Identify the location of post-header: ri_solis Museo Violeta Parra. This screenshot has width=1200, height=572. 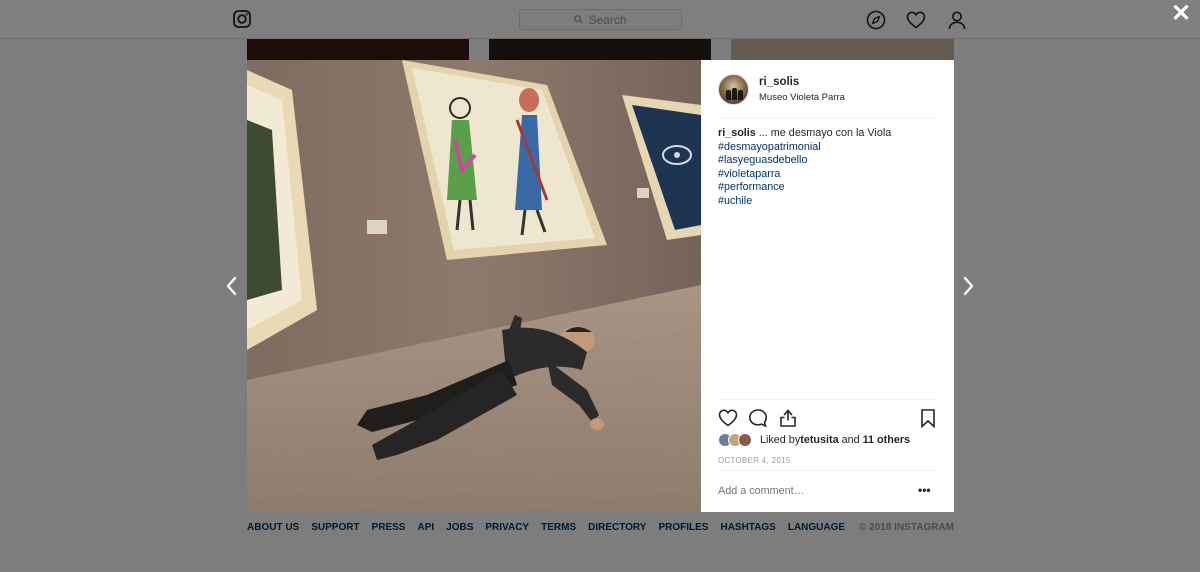
(828, 95).